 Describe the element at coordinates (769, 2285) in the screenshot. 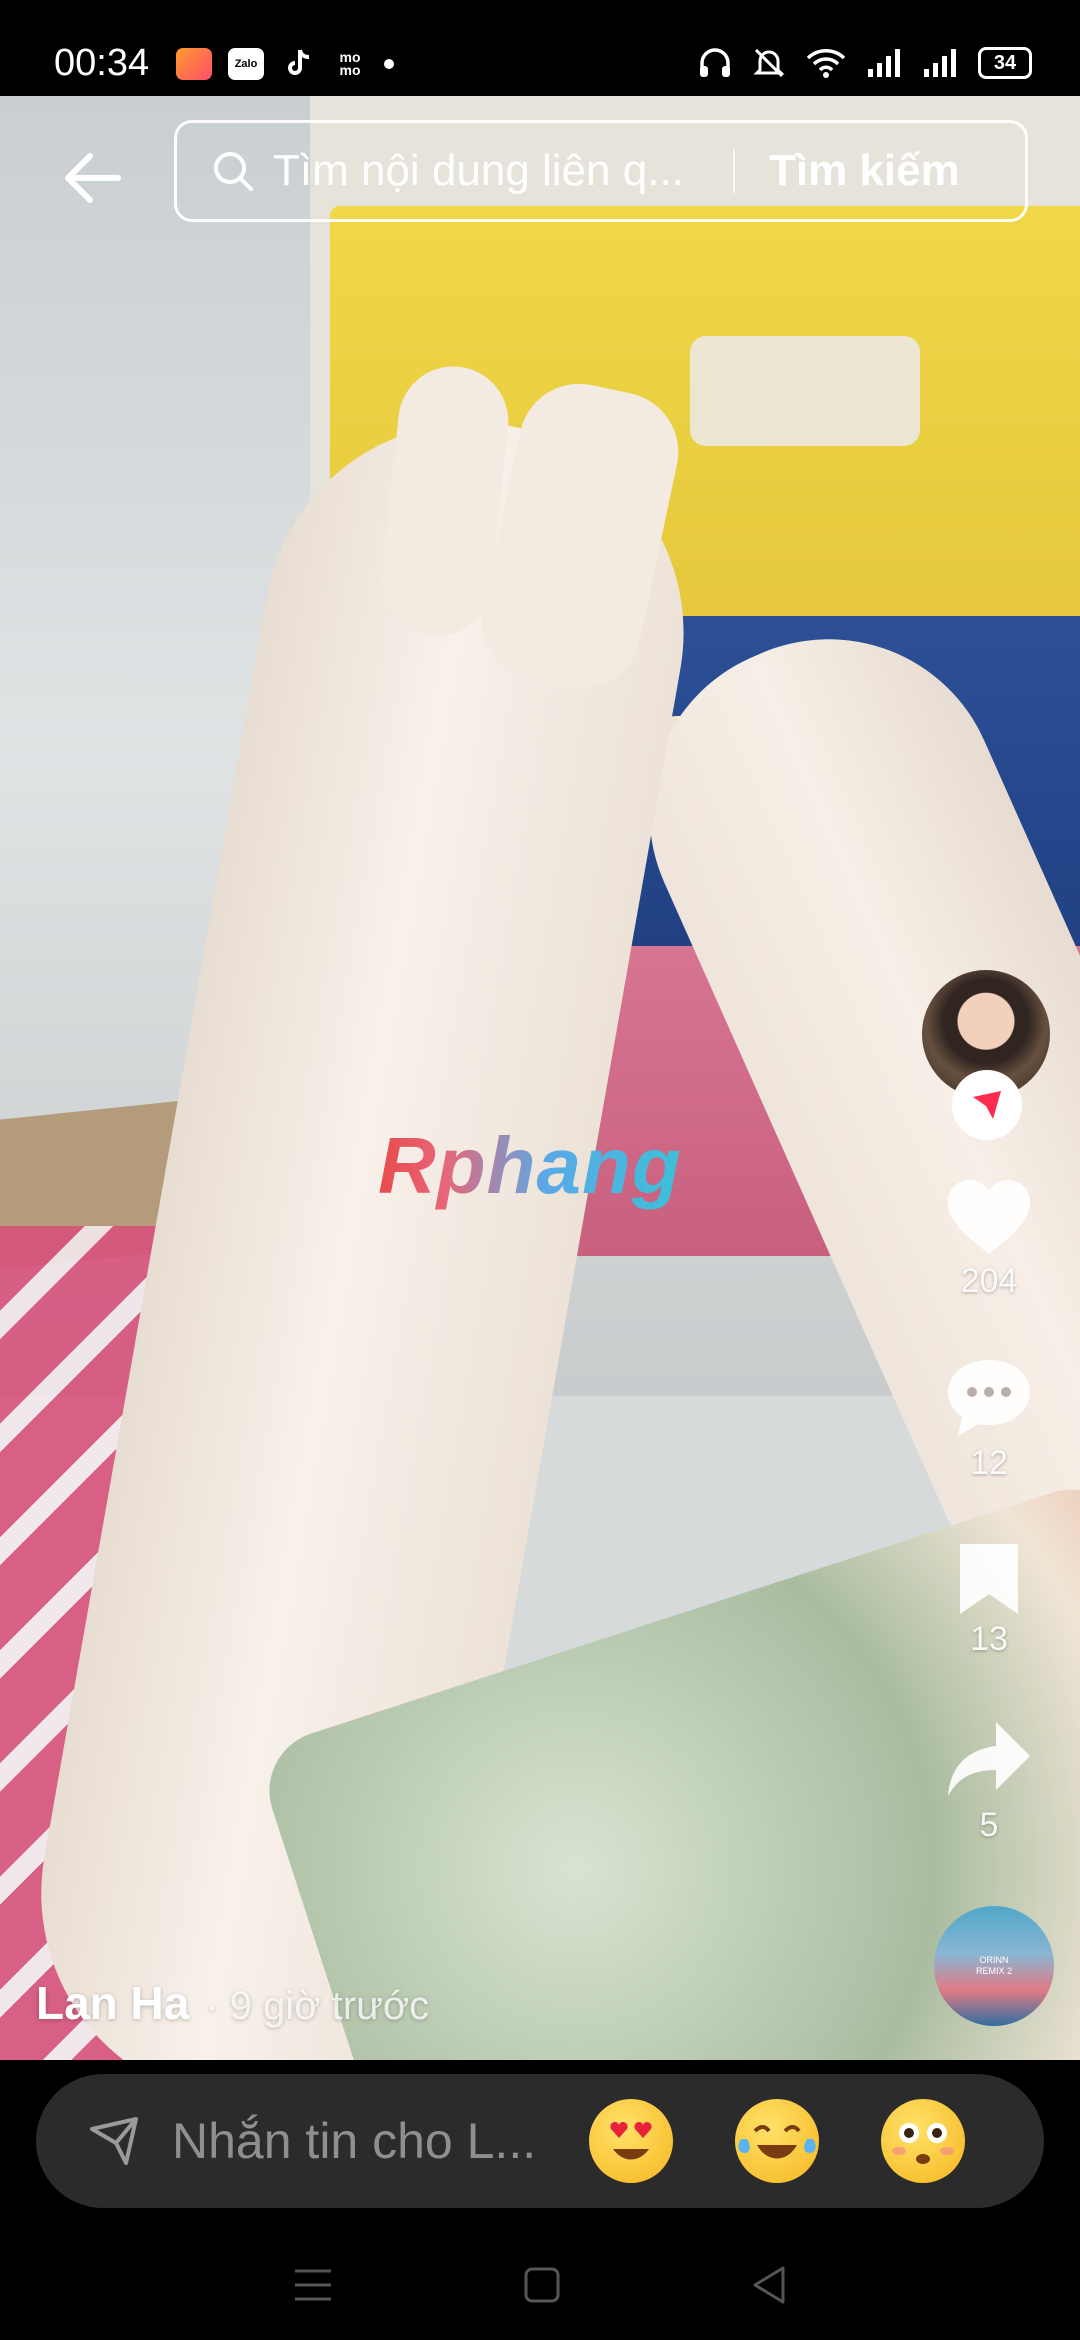

I see `back-triangle-icon` at that location.